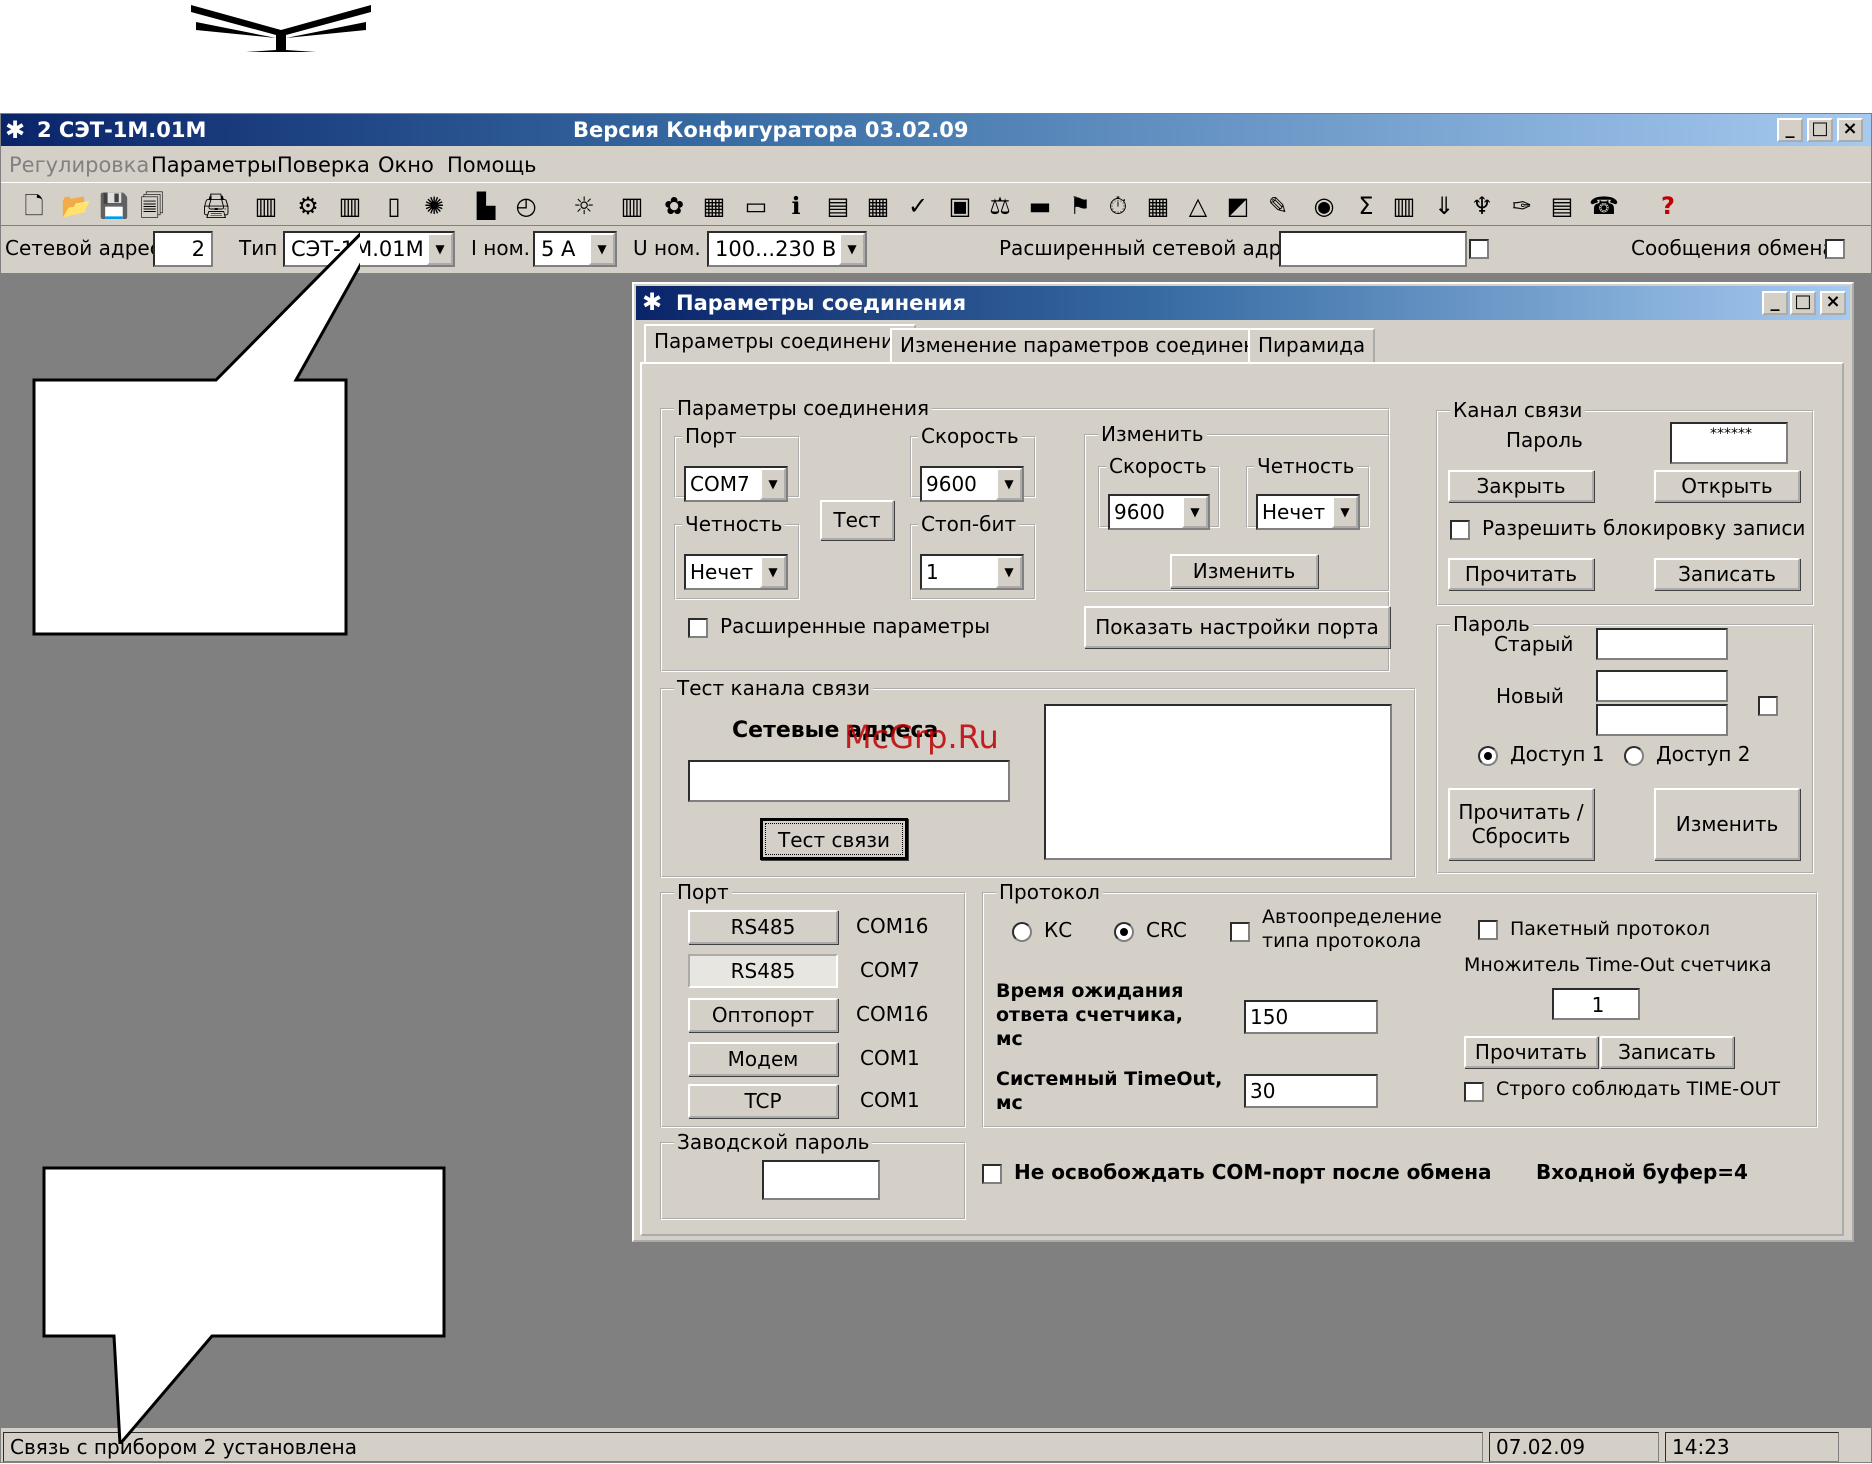  I want to click on password-change-button: Изменить, so click(1727, 824).